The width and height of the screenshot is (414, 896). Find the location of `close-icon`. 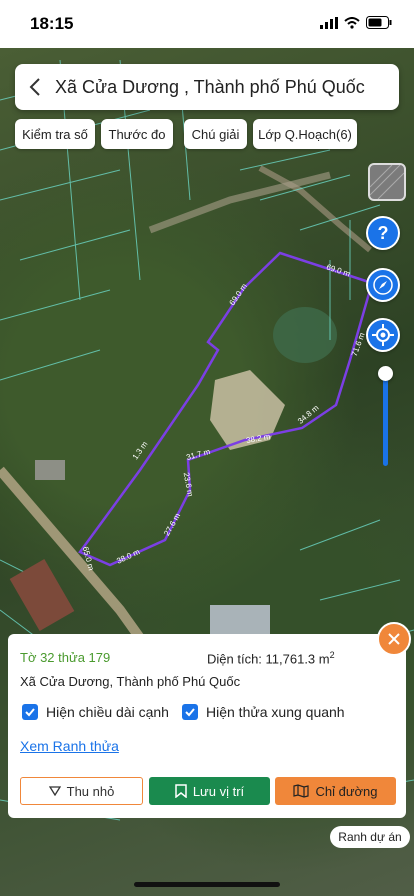

close-icon is located at coordinates (394, 639).